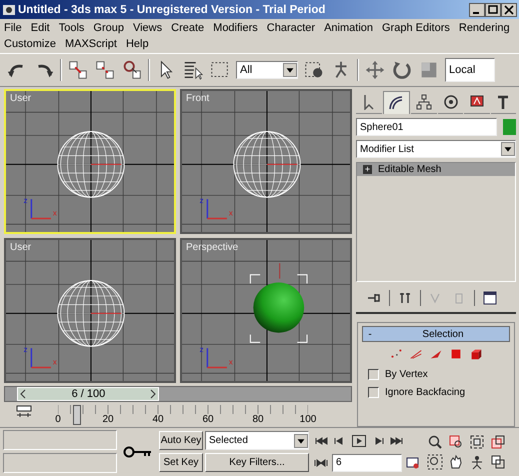  What do you see at coordinates (308, 419) in the screenshot?
I see `tick-label: 100` at bounding box center [308, 419].